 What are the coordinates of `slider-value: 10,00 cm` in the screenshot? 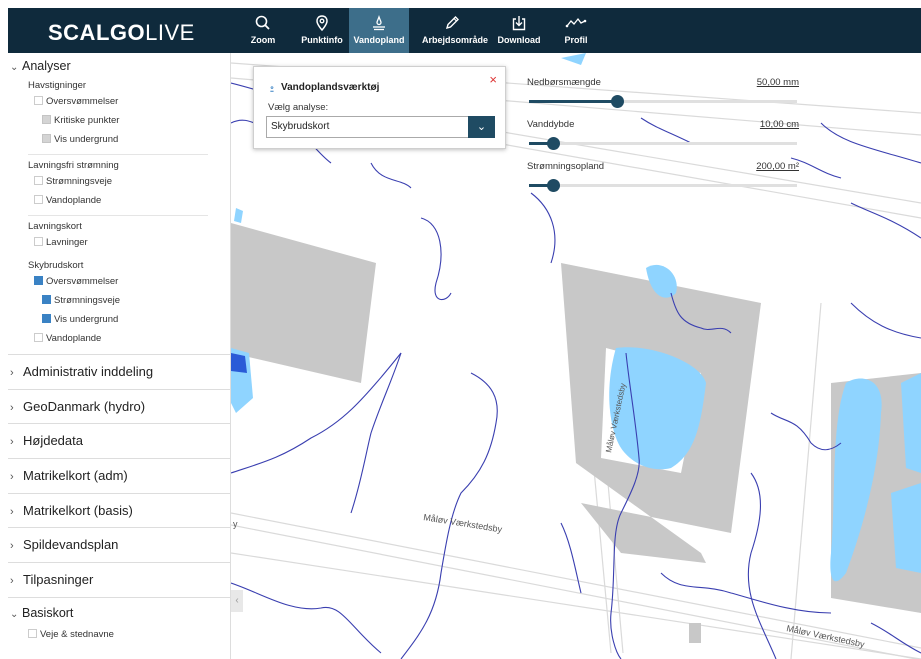 It's located at (779, 124).